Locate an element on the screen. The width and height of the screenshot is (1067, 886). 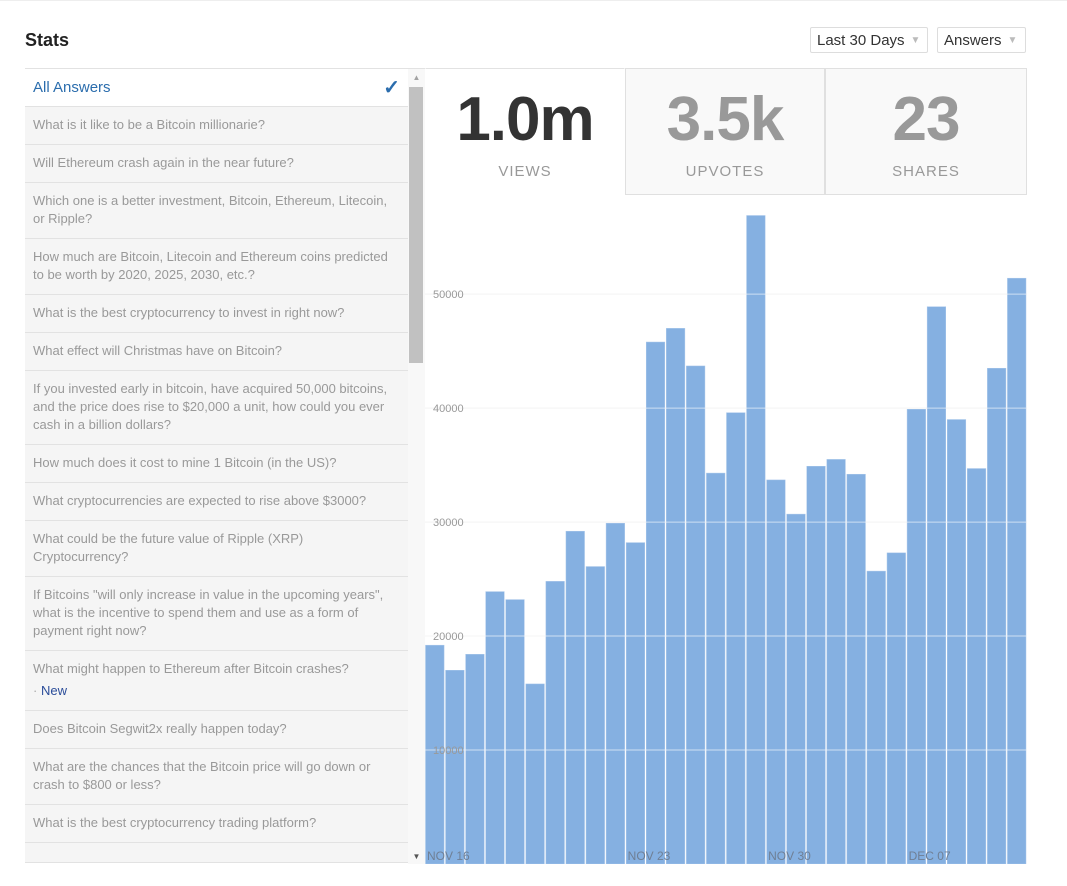
stat-tab-views: 1.0m VIEWS is located at coordinates (525, 131).